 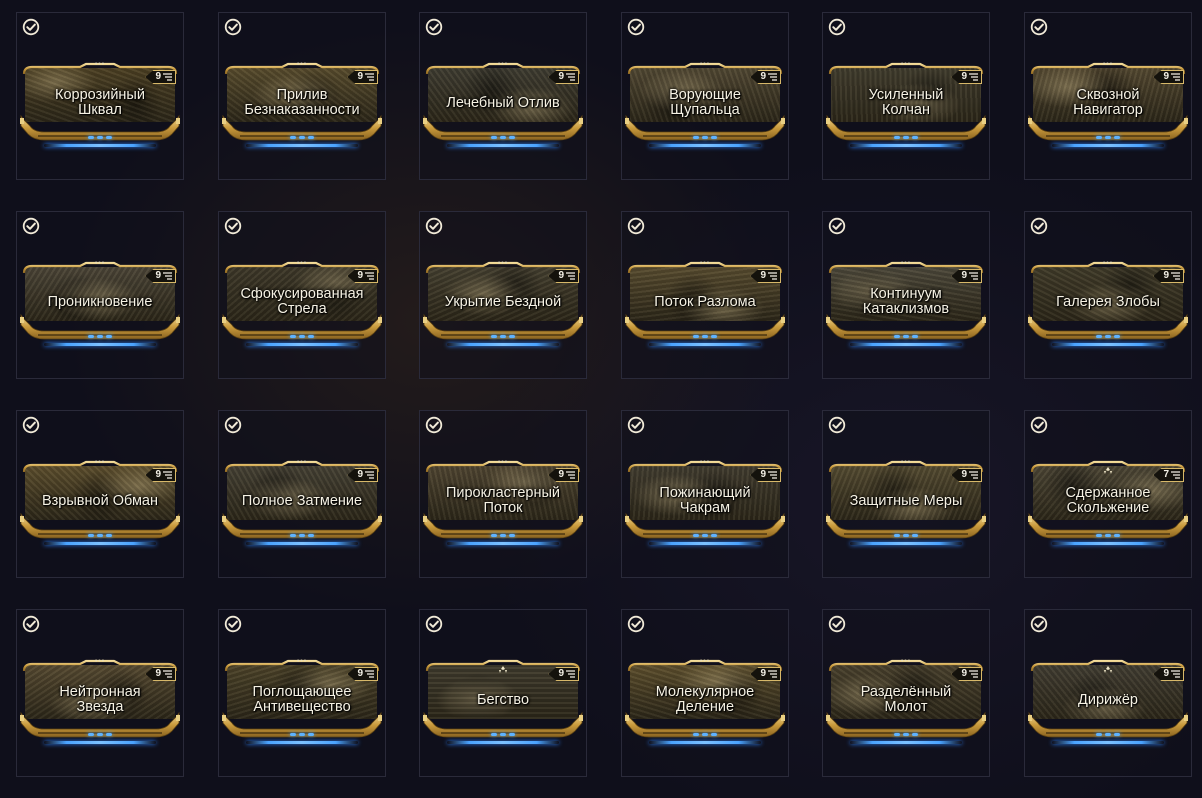 I want to click on mod-card: ••• 9 Разделённый Молот, so click(x=906, y=703).